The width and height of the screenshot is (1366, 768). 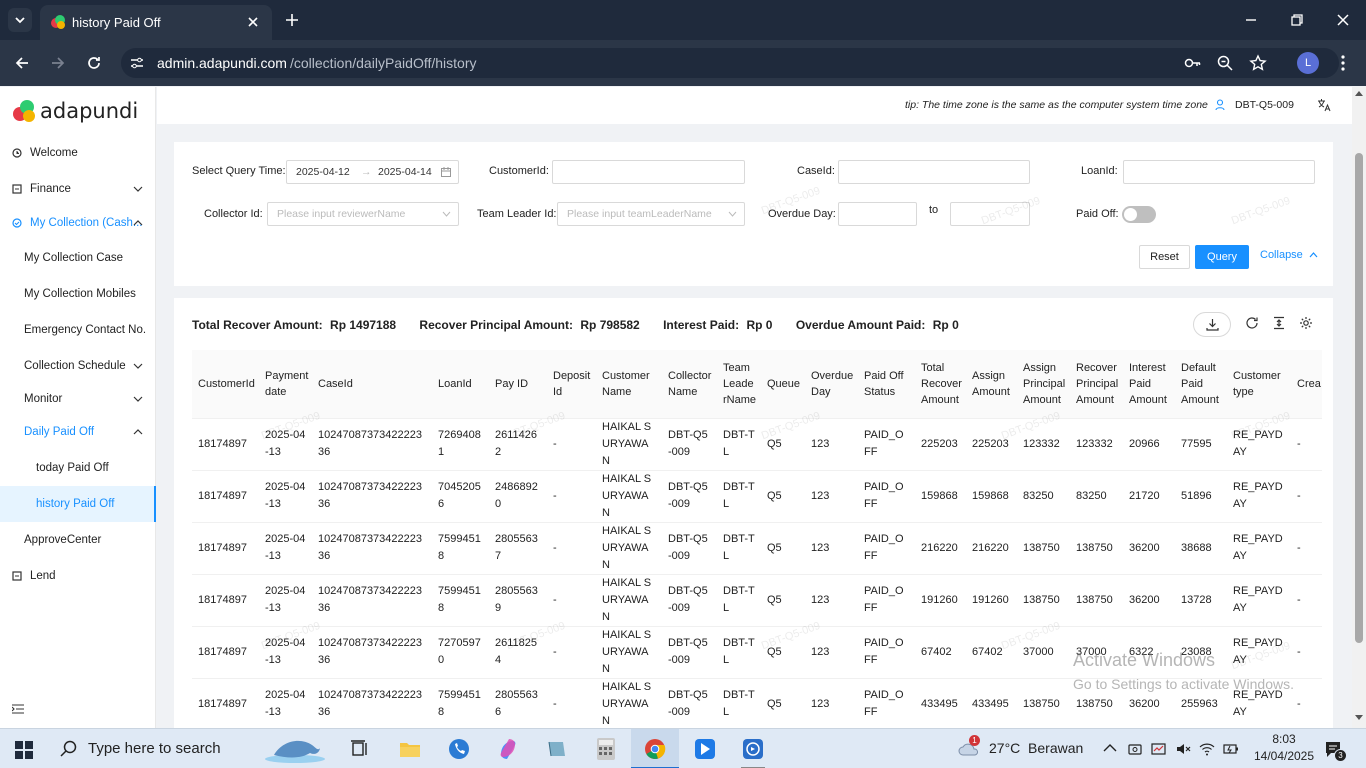 What do you see at coordinates (518, 600) in the screenshot?
I see `table-cell: 28055639` at bounding box center [518, 600].